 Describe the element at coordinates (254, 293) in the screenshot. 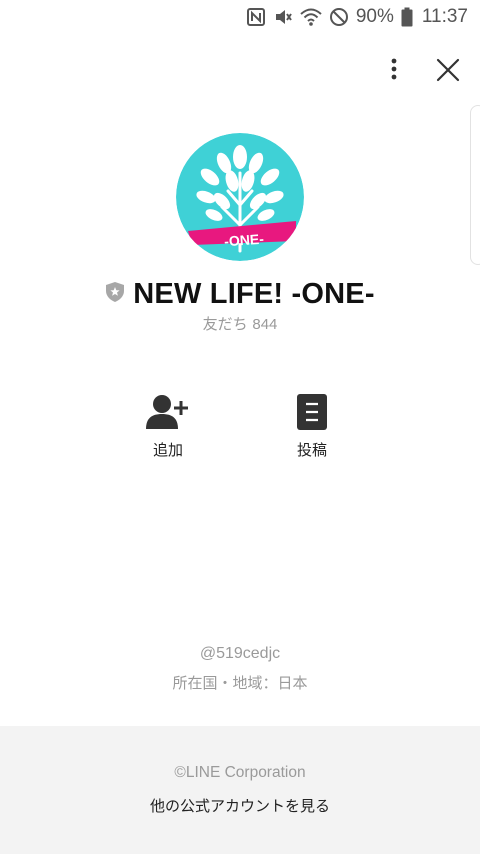

I see `account-name: NEW LIFE! -ONE-` at that location.